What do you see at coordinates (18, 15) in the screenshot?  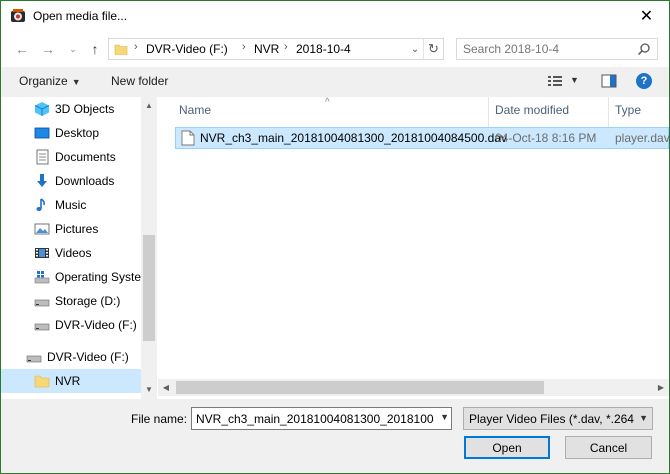 I see `app-icon` at bounding box center [18, 15].